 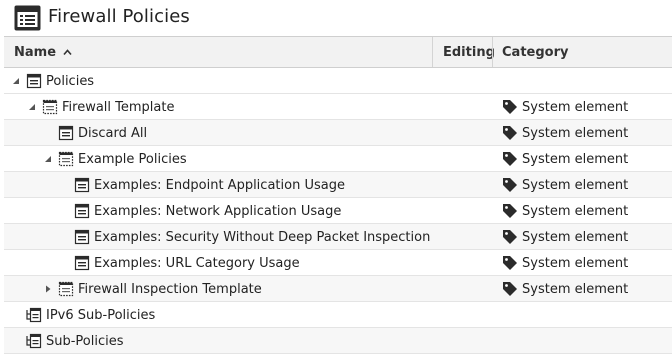 I want to click on row-label: Discard All, so click(x=113, y=133).